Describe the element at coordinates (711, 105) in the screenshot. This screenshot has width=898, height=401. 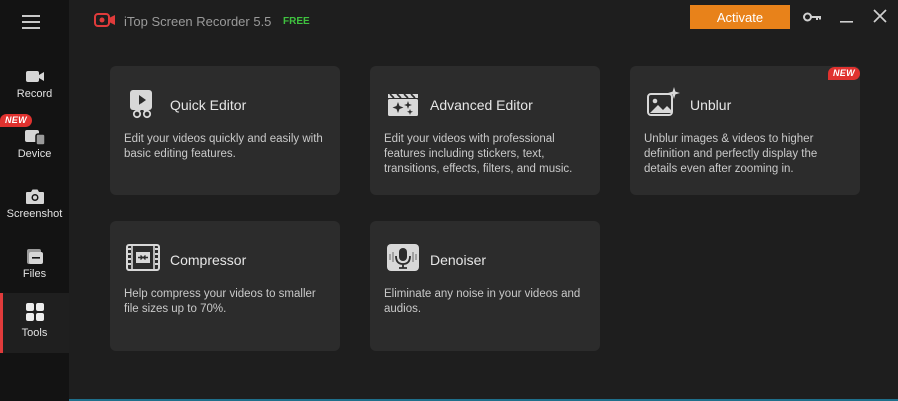
I see `tool-card-title: Unblur` at that location.